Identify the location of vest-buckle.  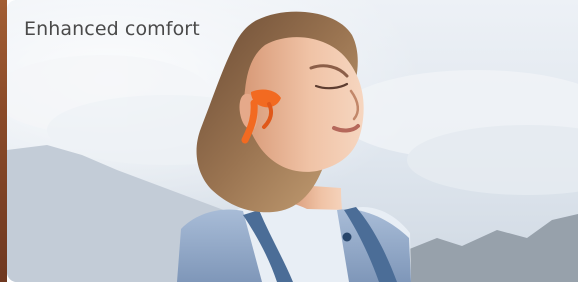
(347, 237).